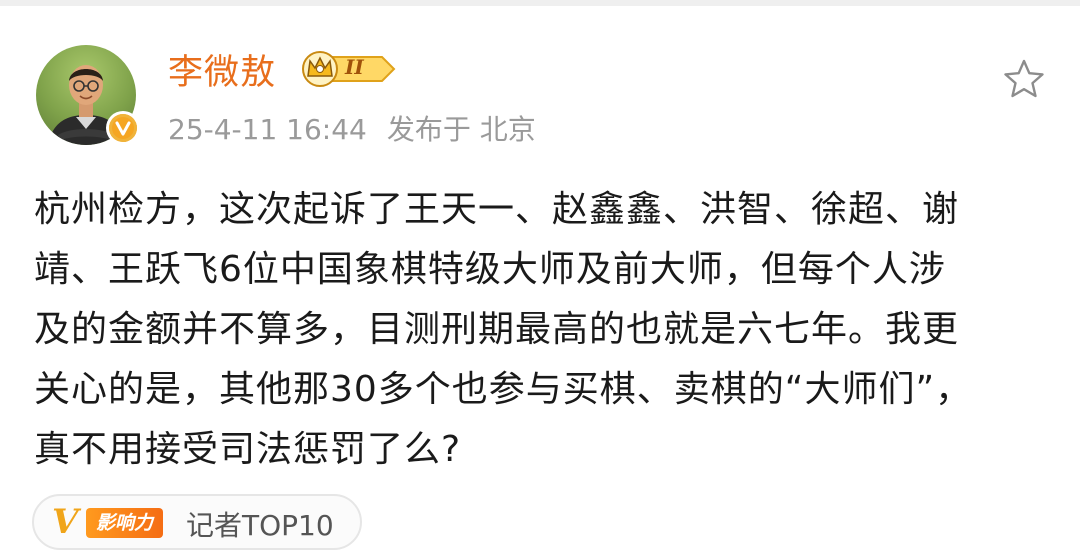  Describe the element at coordinates (125, 523) in the screenshot. I see `influence-badge: 影响力` at that location.